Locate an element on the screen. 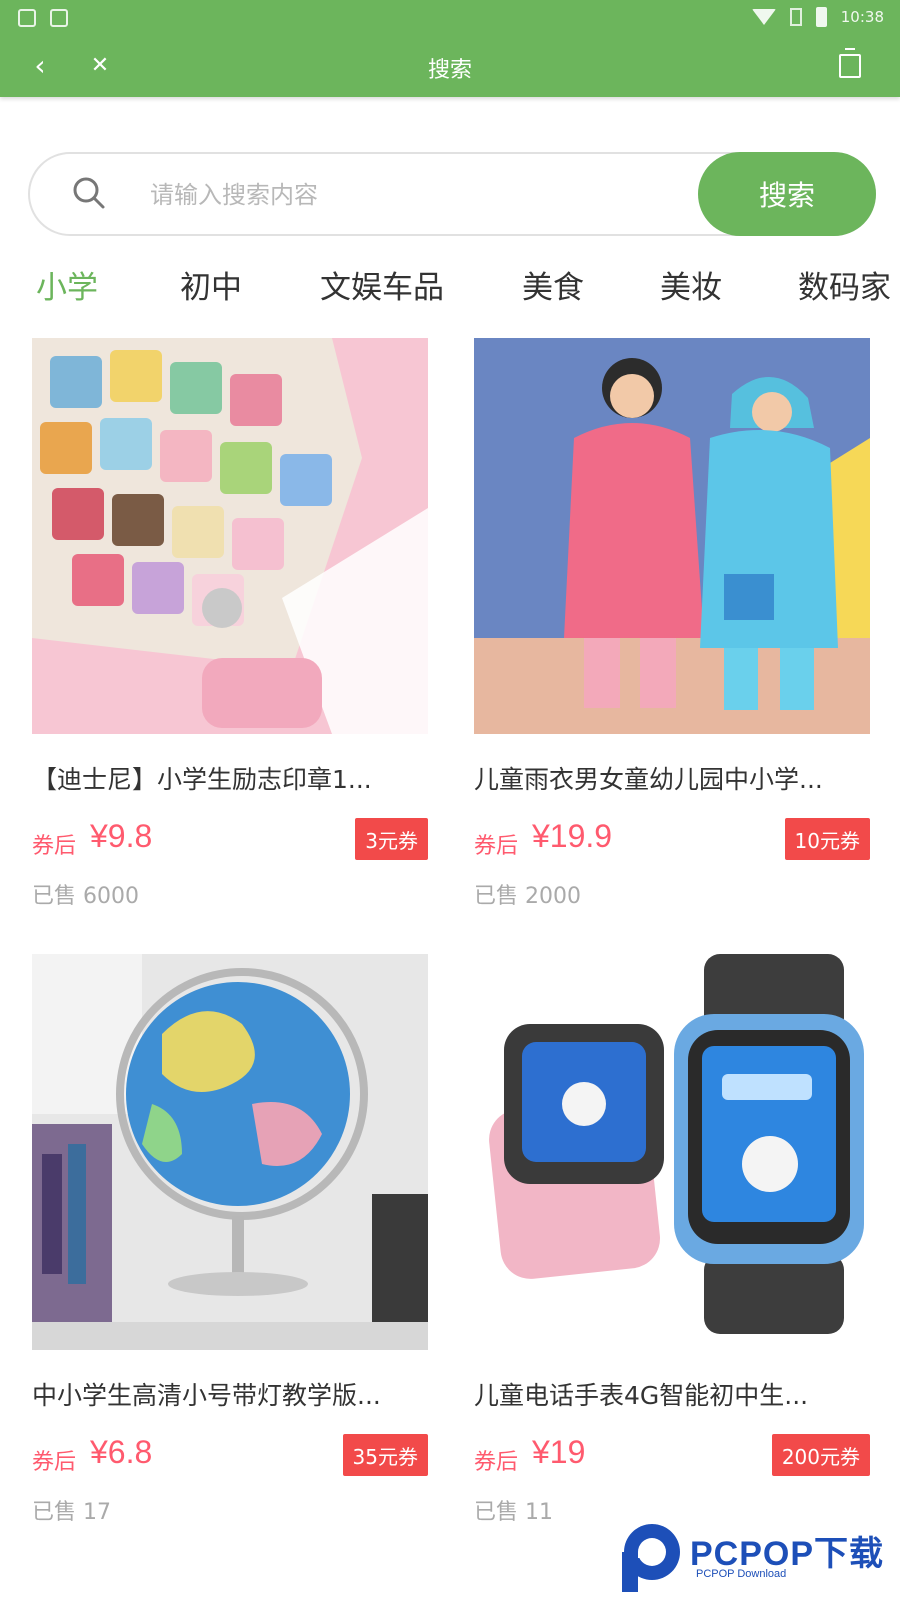 This screenshot has width=900, height=1600. tab-food: 美食 is located at coordinates (553, 284).